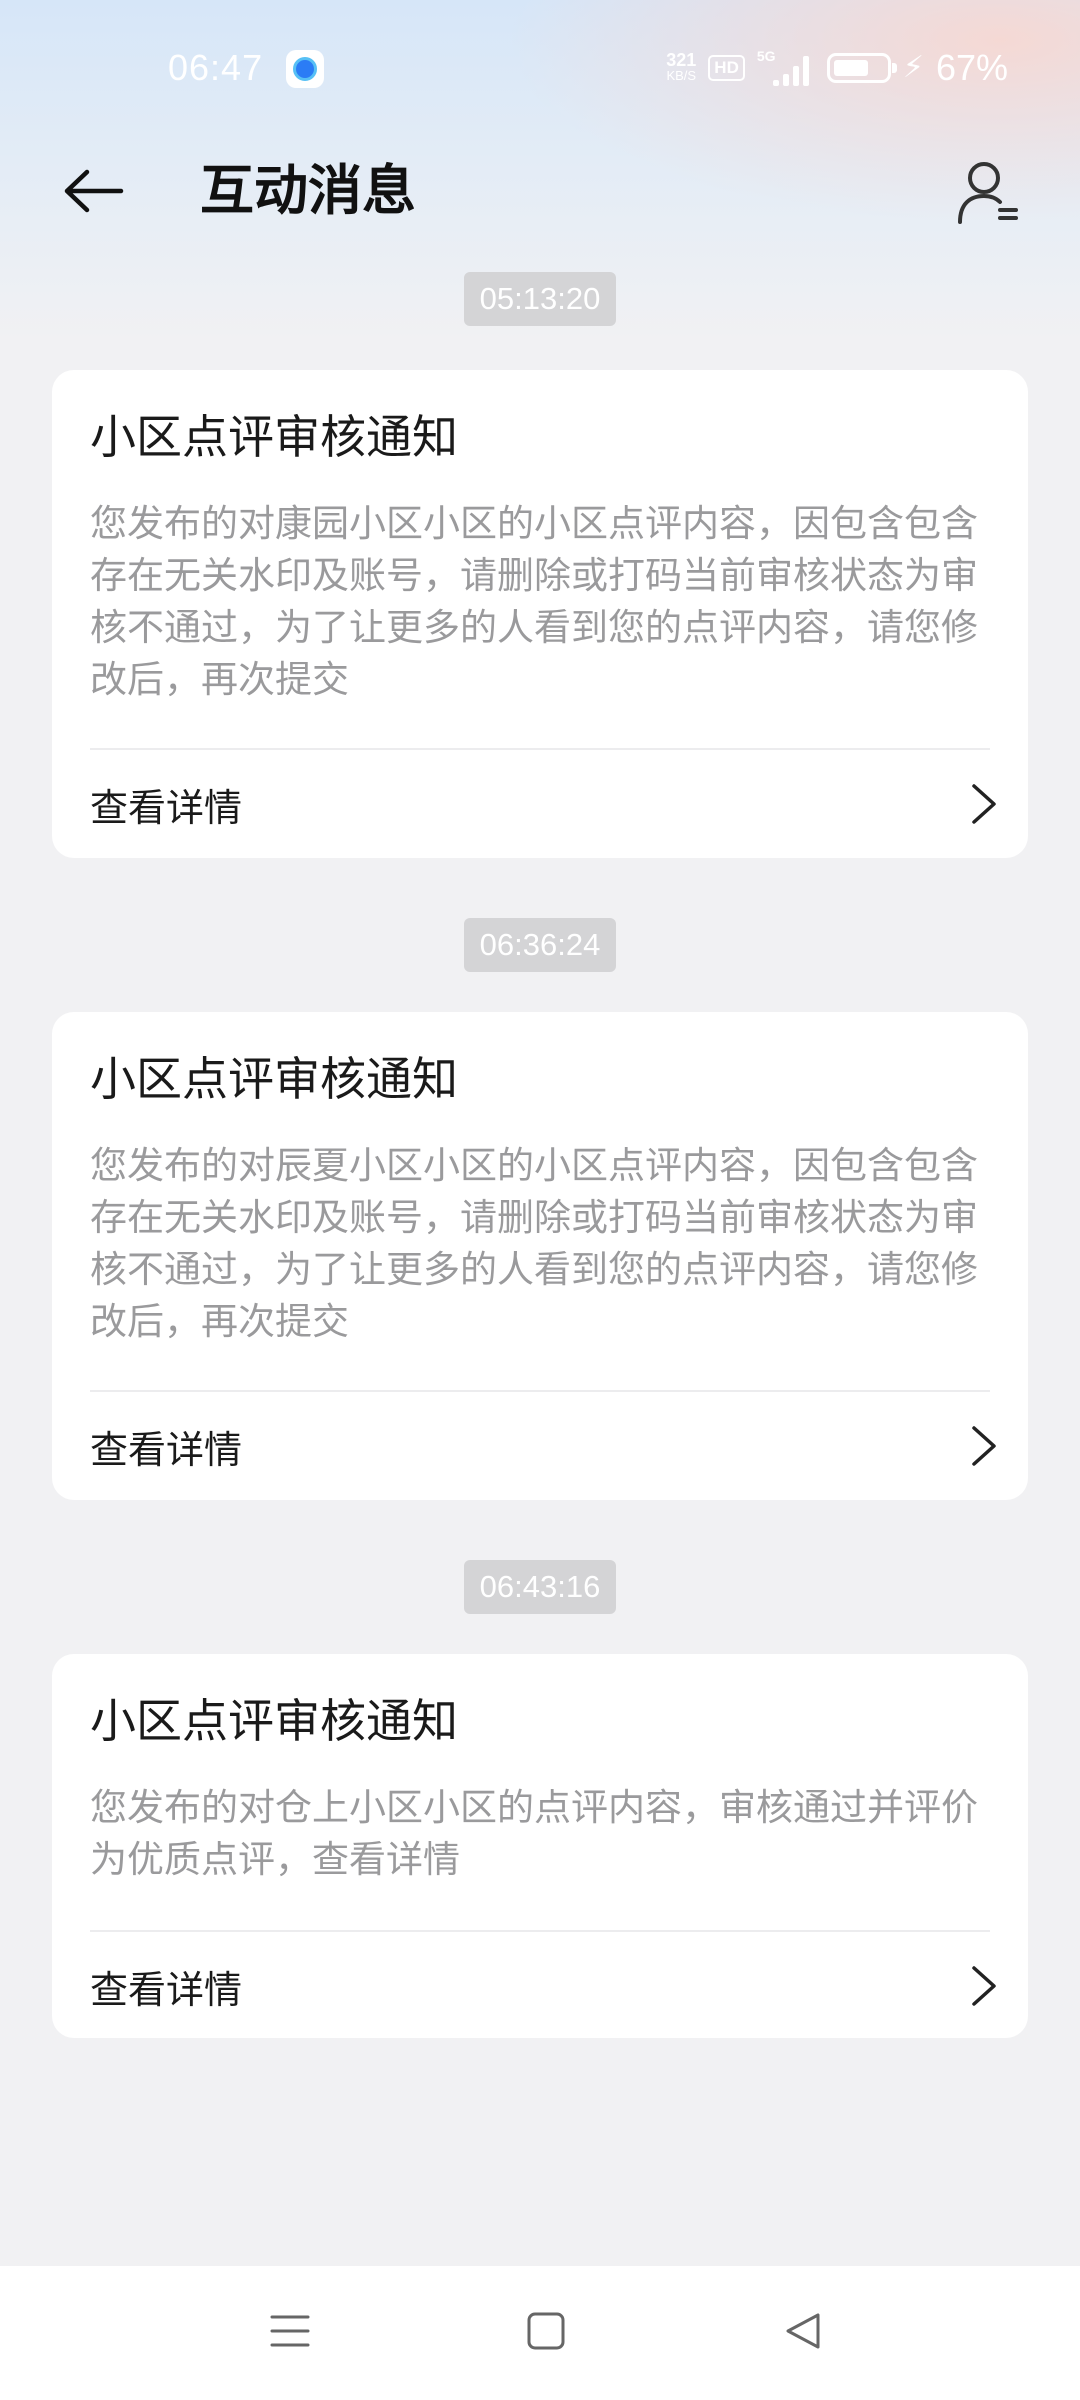  Describe the element at coordinates (216, 67) in the screenshot. I see `status-time: 06:47` at that location.